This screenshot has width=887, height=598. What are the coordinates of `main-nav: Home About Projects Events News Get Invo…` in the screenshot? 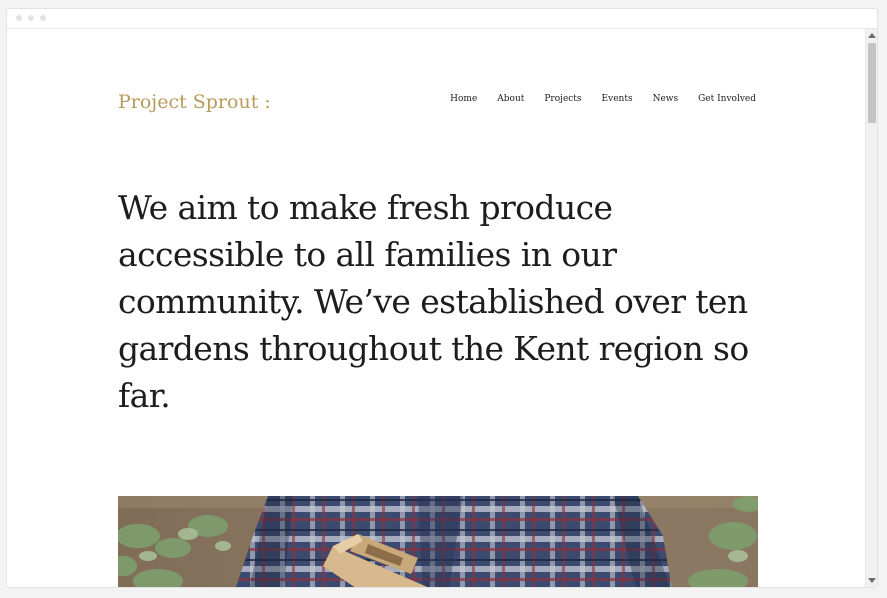 It's located at (603, 99).